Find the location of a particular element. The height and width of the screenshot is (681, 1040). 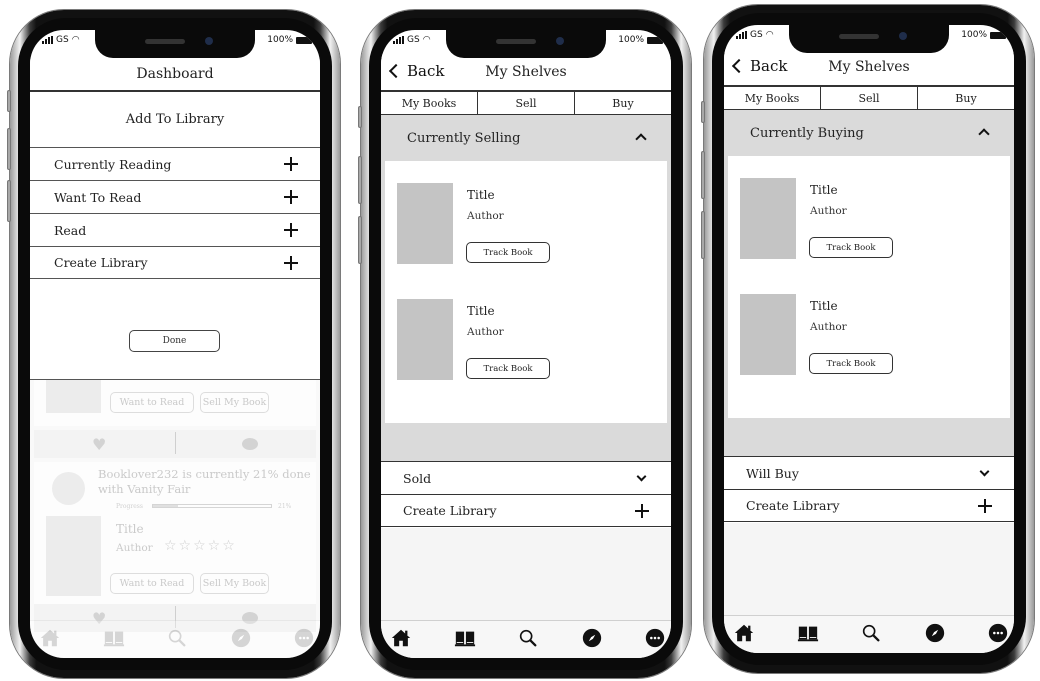

tab-bar is located at coordinates (869, 634).